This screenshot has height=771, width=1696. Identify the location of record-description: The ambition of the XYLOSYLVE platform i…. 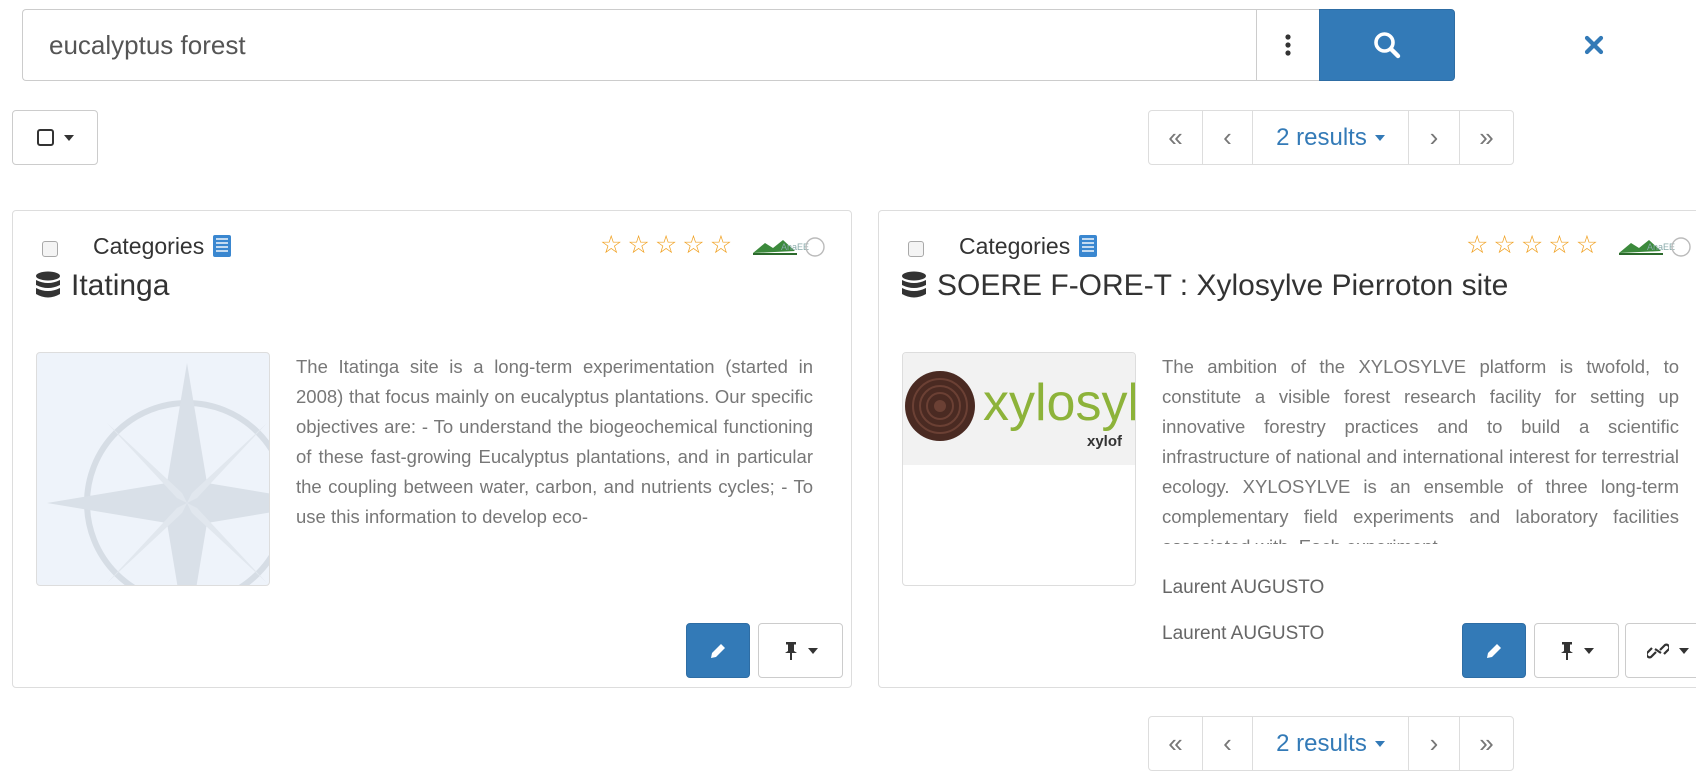
(1420, 450).